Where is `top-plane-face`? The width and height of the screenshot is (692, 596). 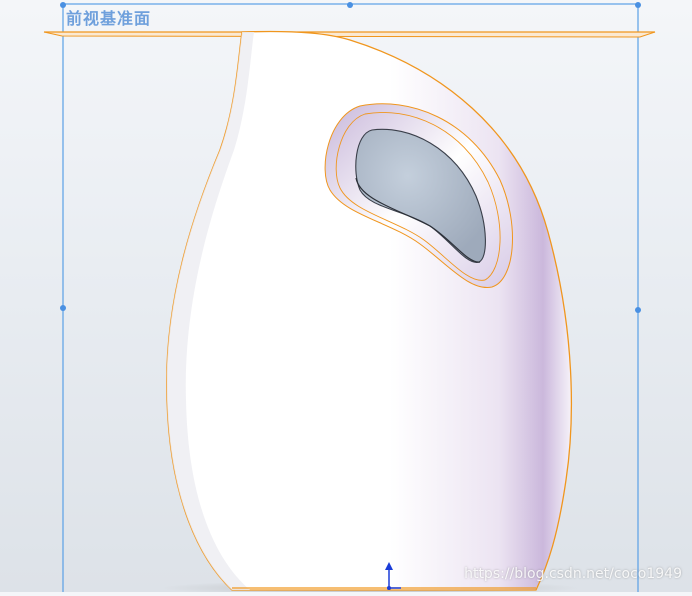
top-plane-face is located at coordinates (349, 34).